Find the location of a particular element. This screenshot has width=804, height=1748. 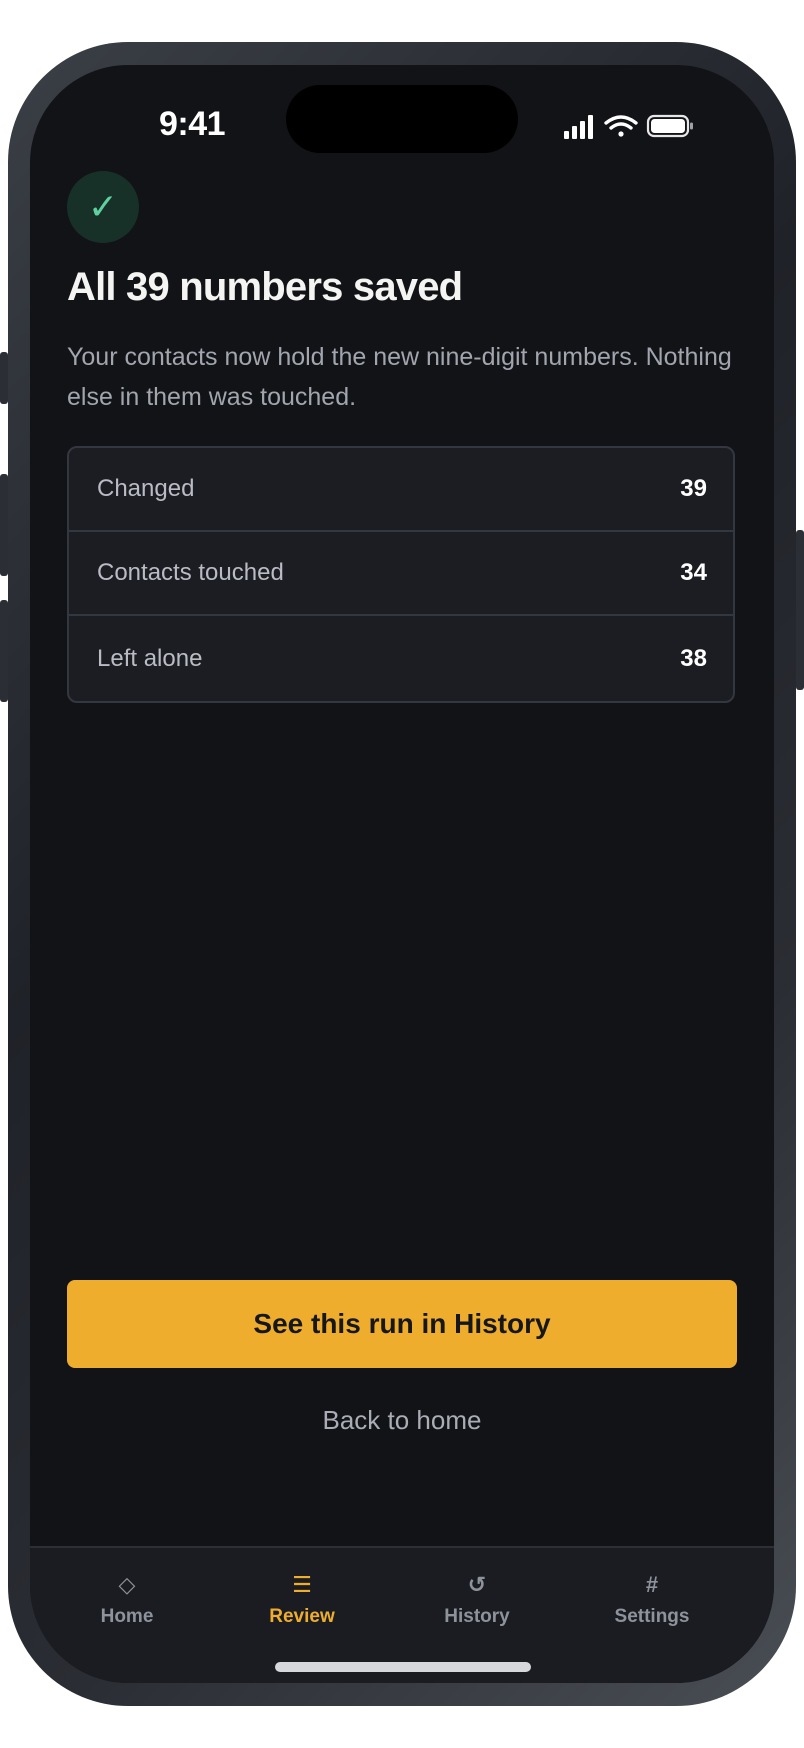

success-check-icon: ✓ is located at coordinates (103, 207).